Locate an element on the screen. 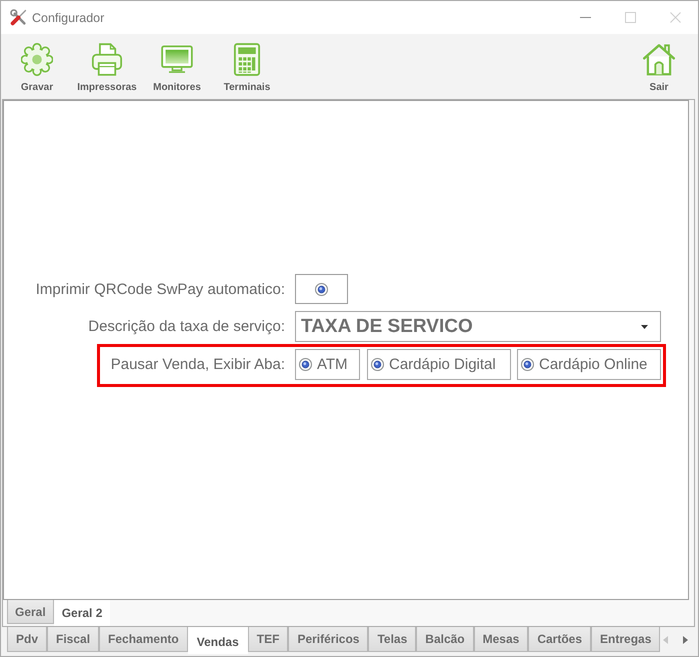  tab: Mesas is located at coordinates (501, 639).